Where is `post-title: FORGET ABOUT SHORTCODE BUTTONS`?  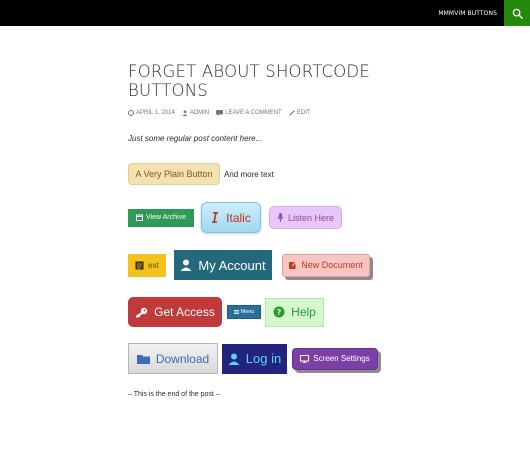
post-title: FORGET ABOUT SHORTCODE BUTTONS is located at coordinates (249, 81).